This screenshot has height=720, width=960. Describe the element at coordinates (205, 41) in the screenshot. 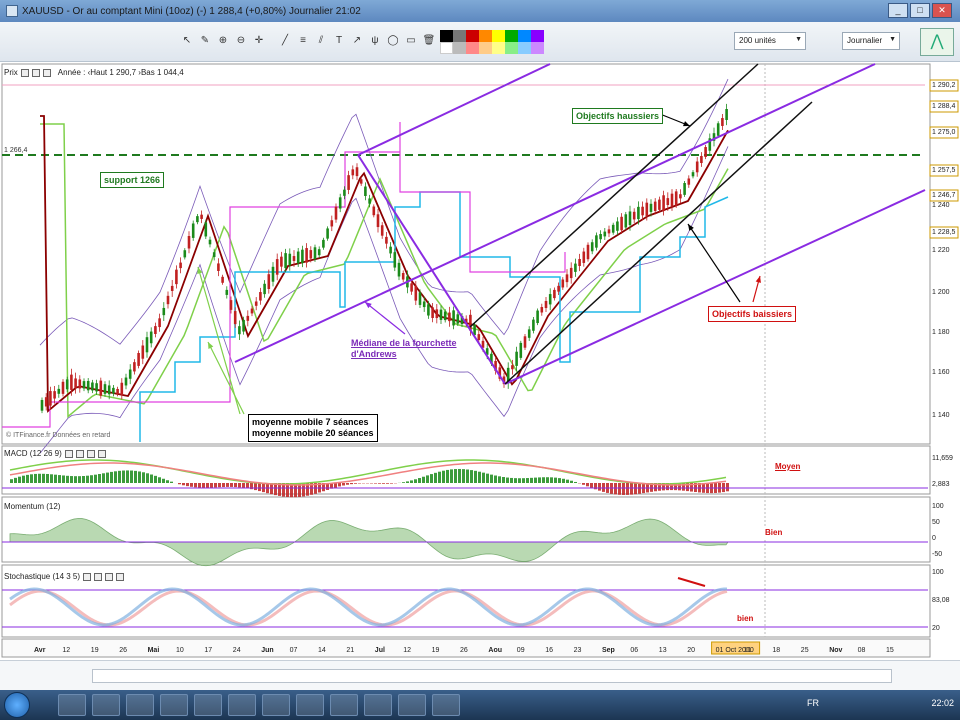

I see `pencil-icon: ✎` at that location.